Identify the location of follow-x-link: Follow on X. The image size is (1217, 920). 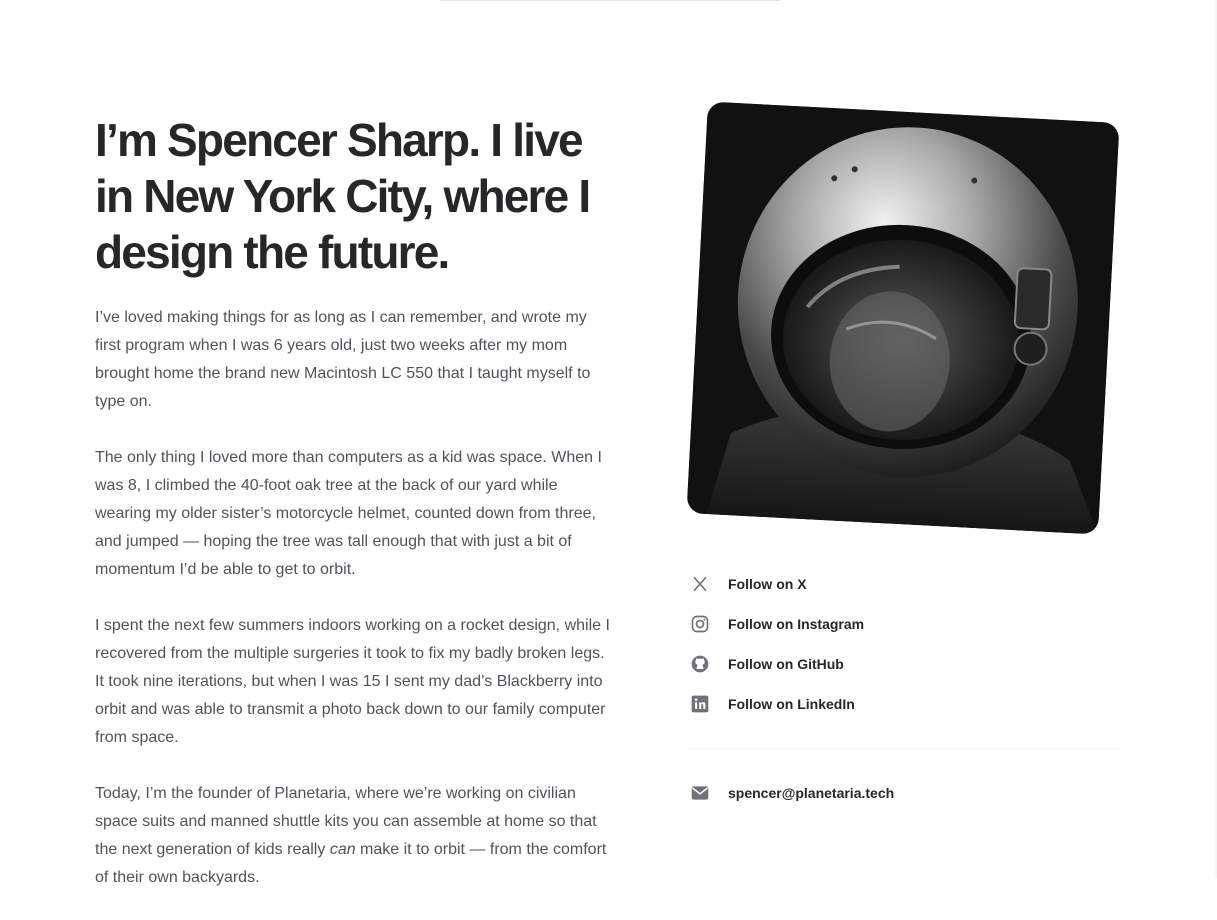
(904, 584).